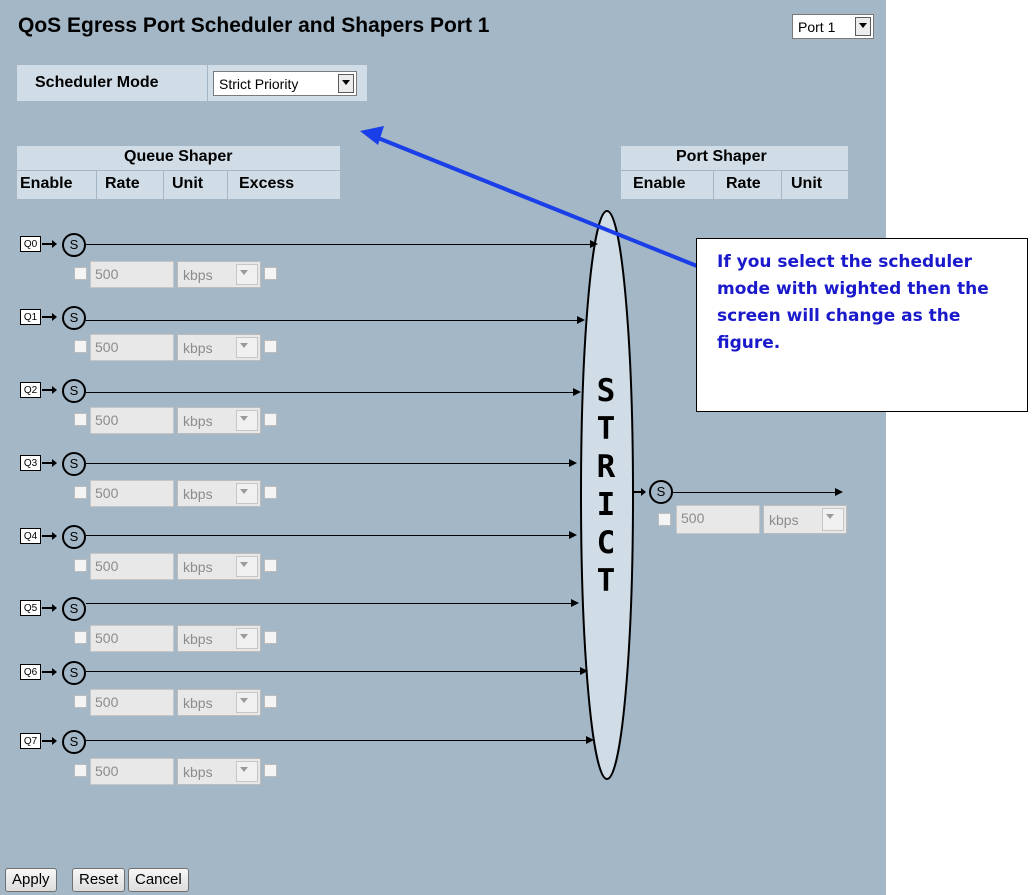 Image resolution: width=1036 pixels, height=895 pixels. Describe the element at coordinates (529, 197) in the screenshot. I see `annotation-arrow` at that location.